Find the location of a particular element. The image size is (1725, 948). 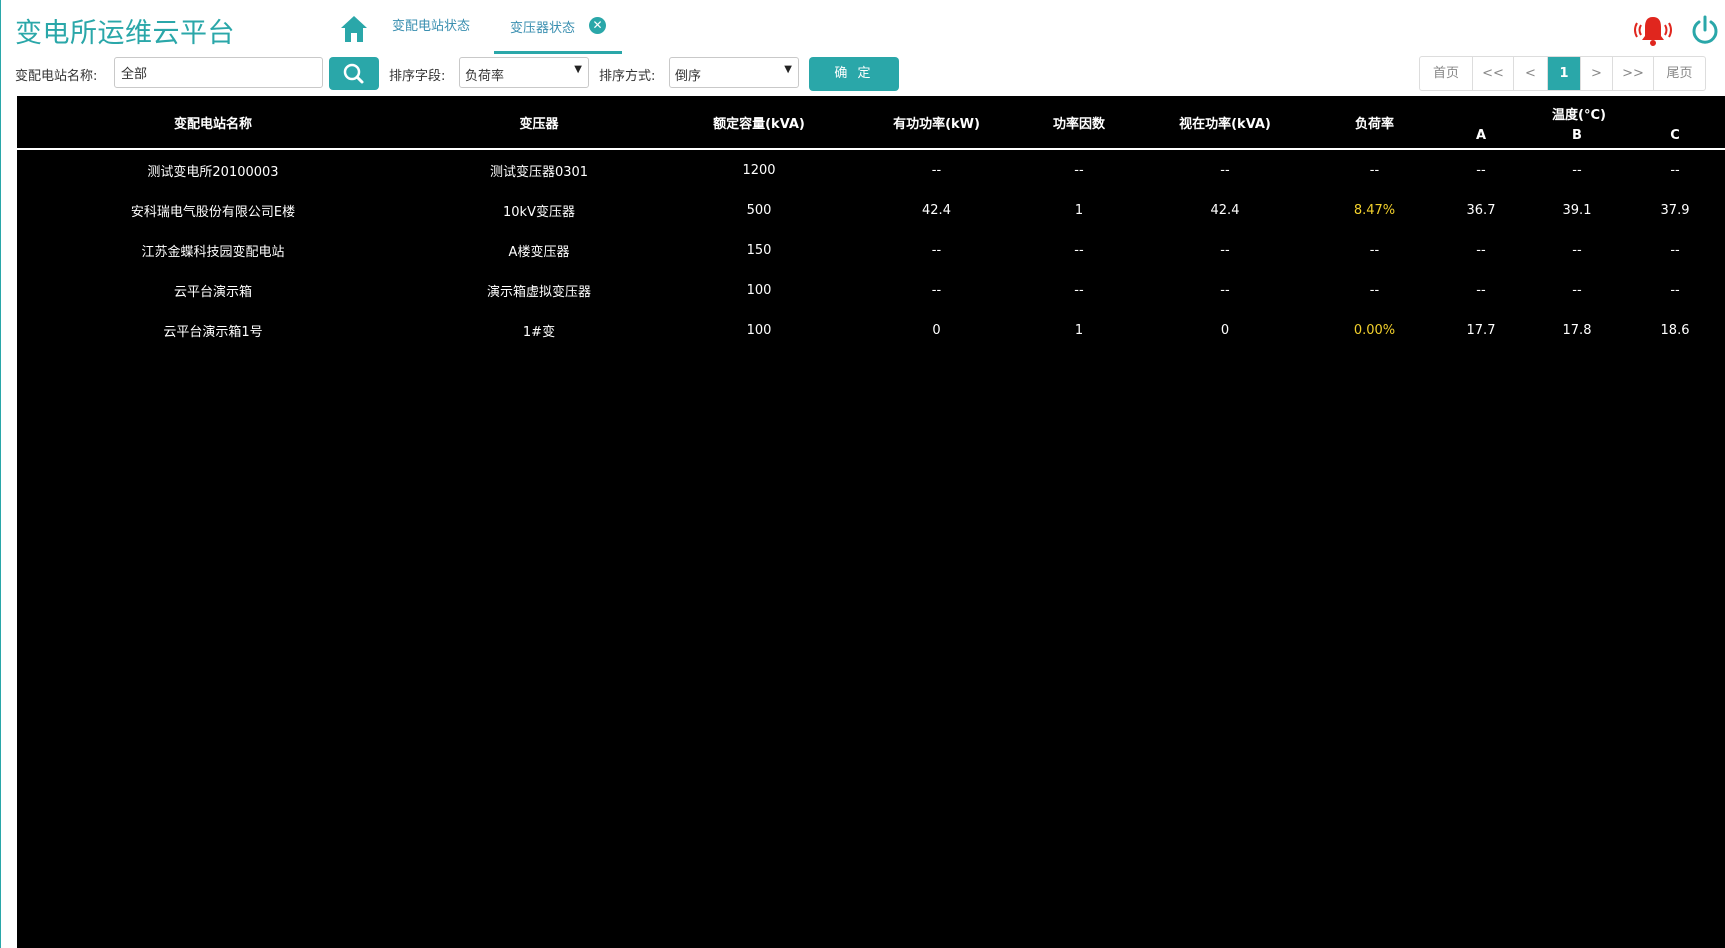

sort-field-value: 负荷率 is located at coordinates (485, 76).